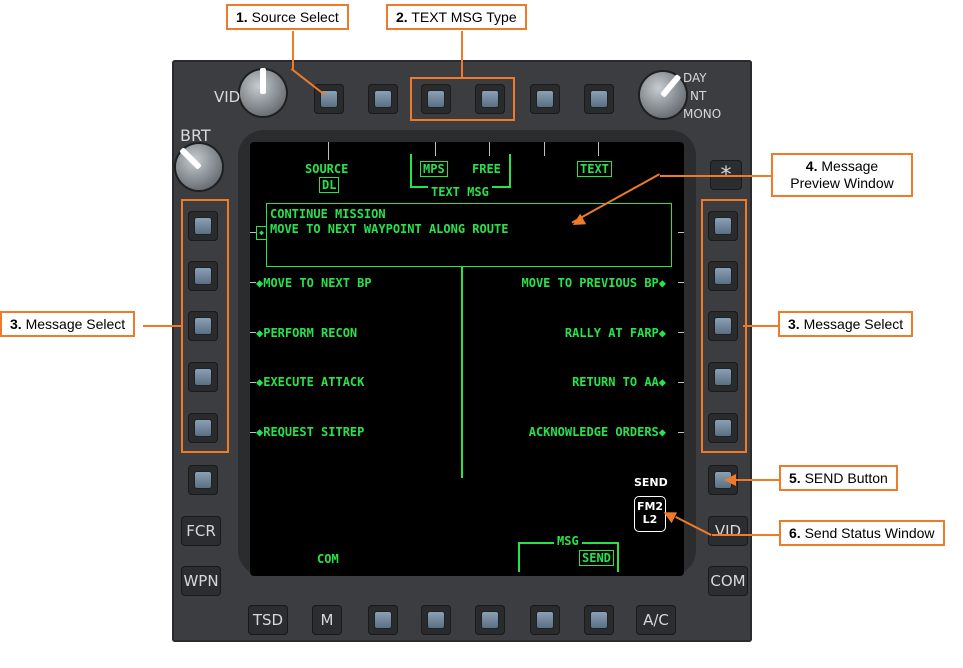  I want to click on callout-5-arrow, so click(730, 480).